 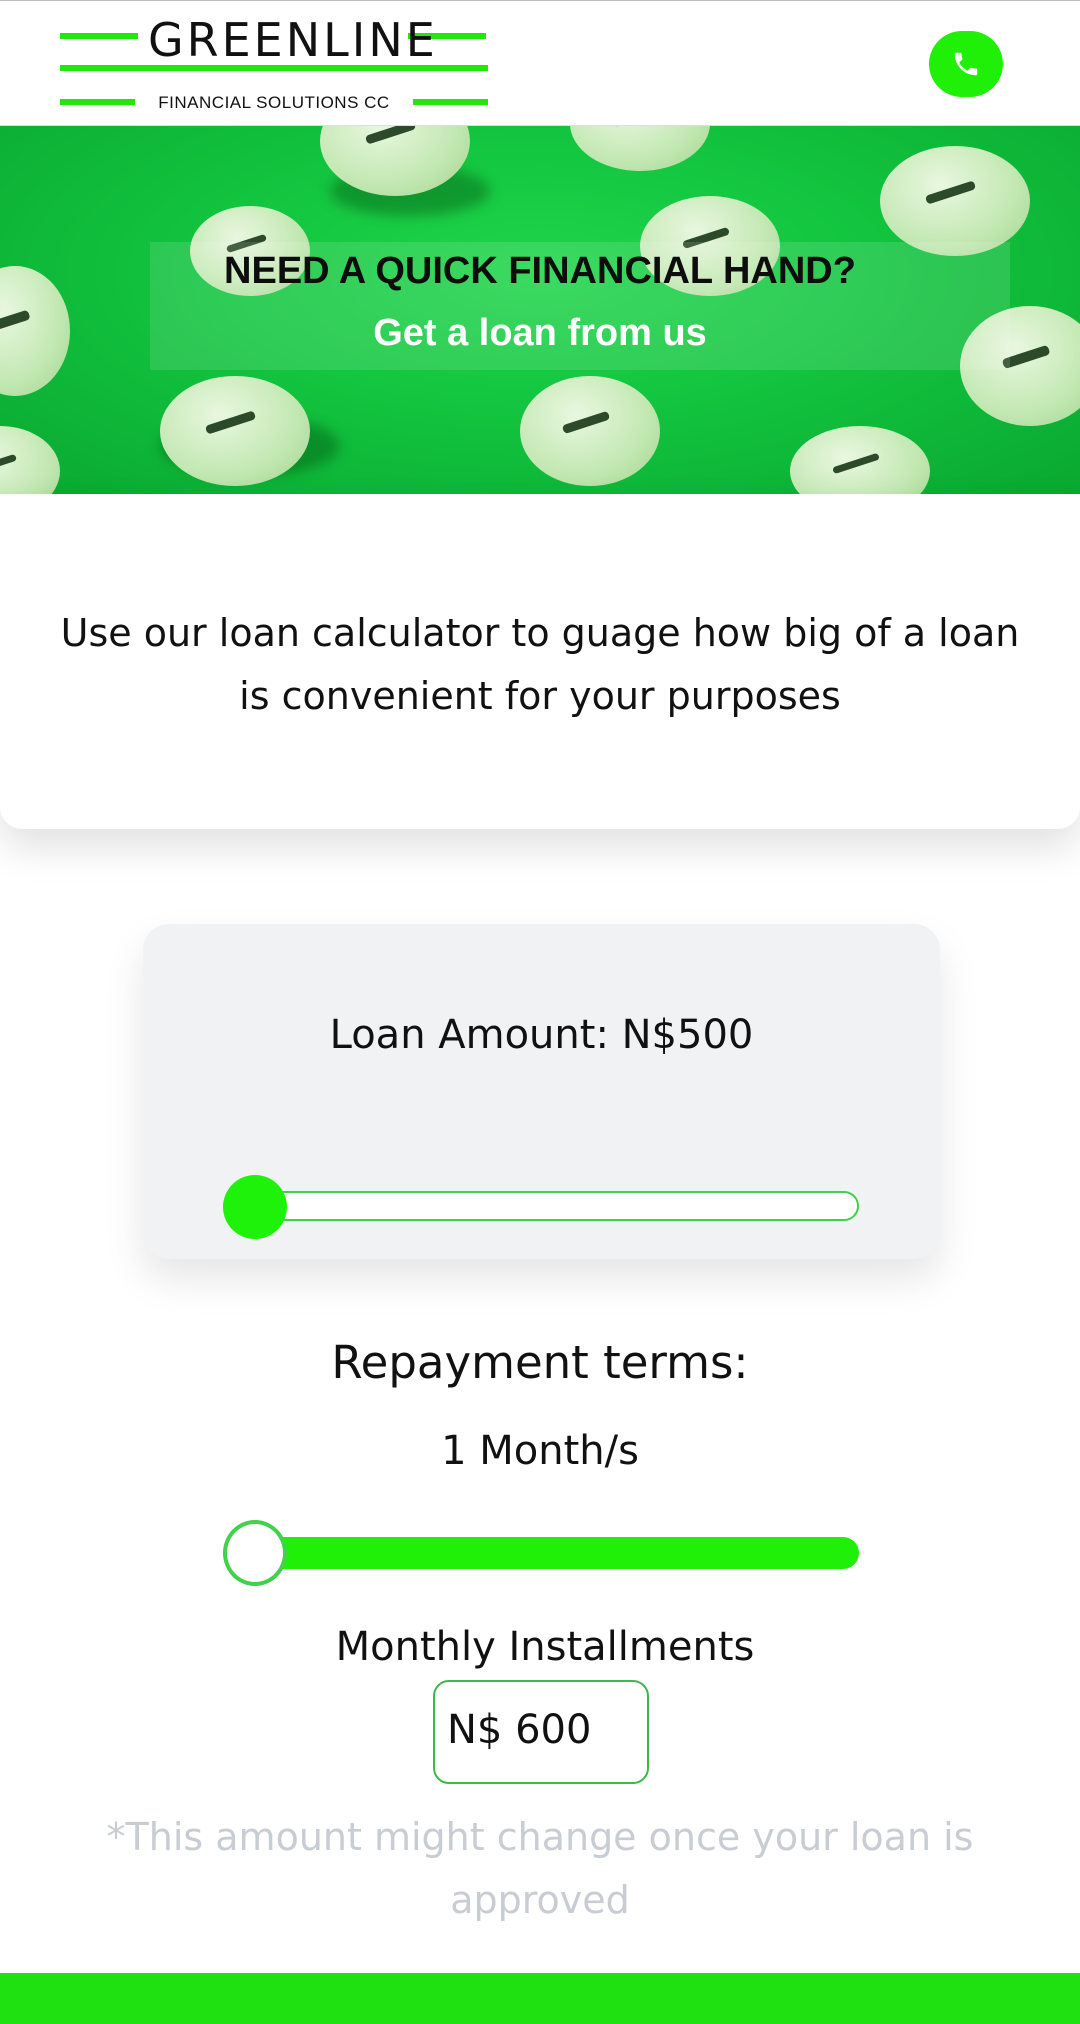 I want to click on loan-amount-card: Loan Amount: N$500, so click(x=541, y=1091).